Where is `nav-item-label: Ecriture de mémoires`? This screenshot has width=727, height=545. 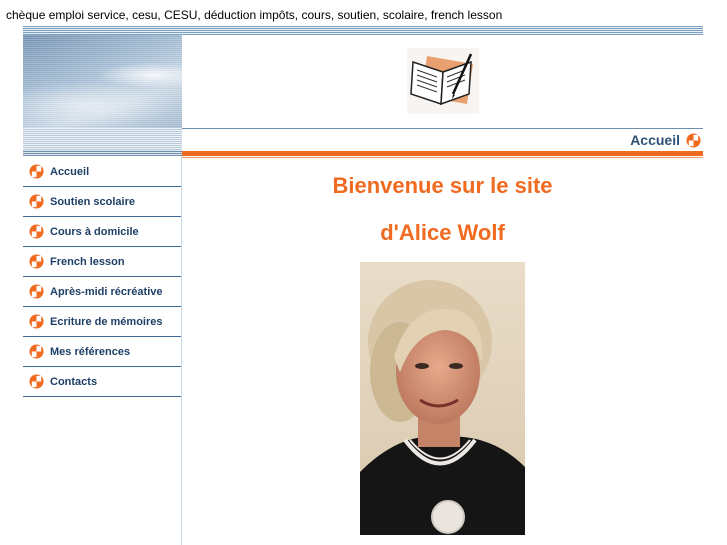
nav-item-label: Ecriture de mémoires is located at coordinates (106, 322).